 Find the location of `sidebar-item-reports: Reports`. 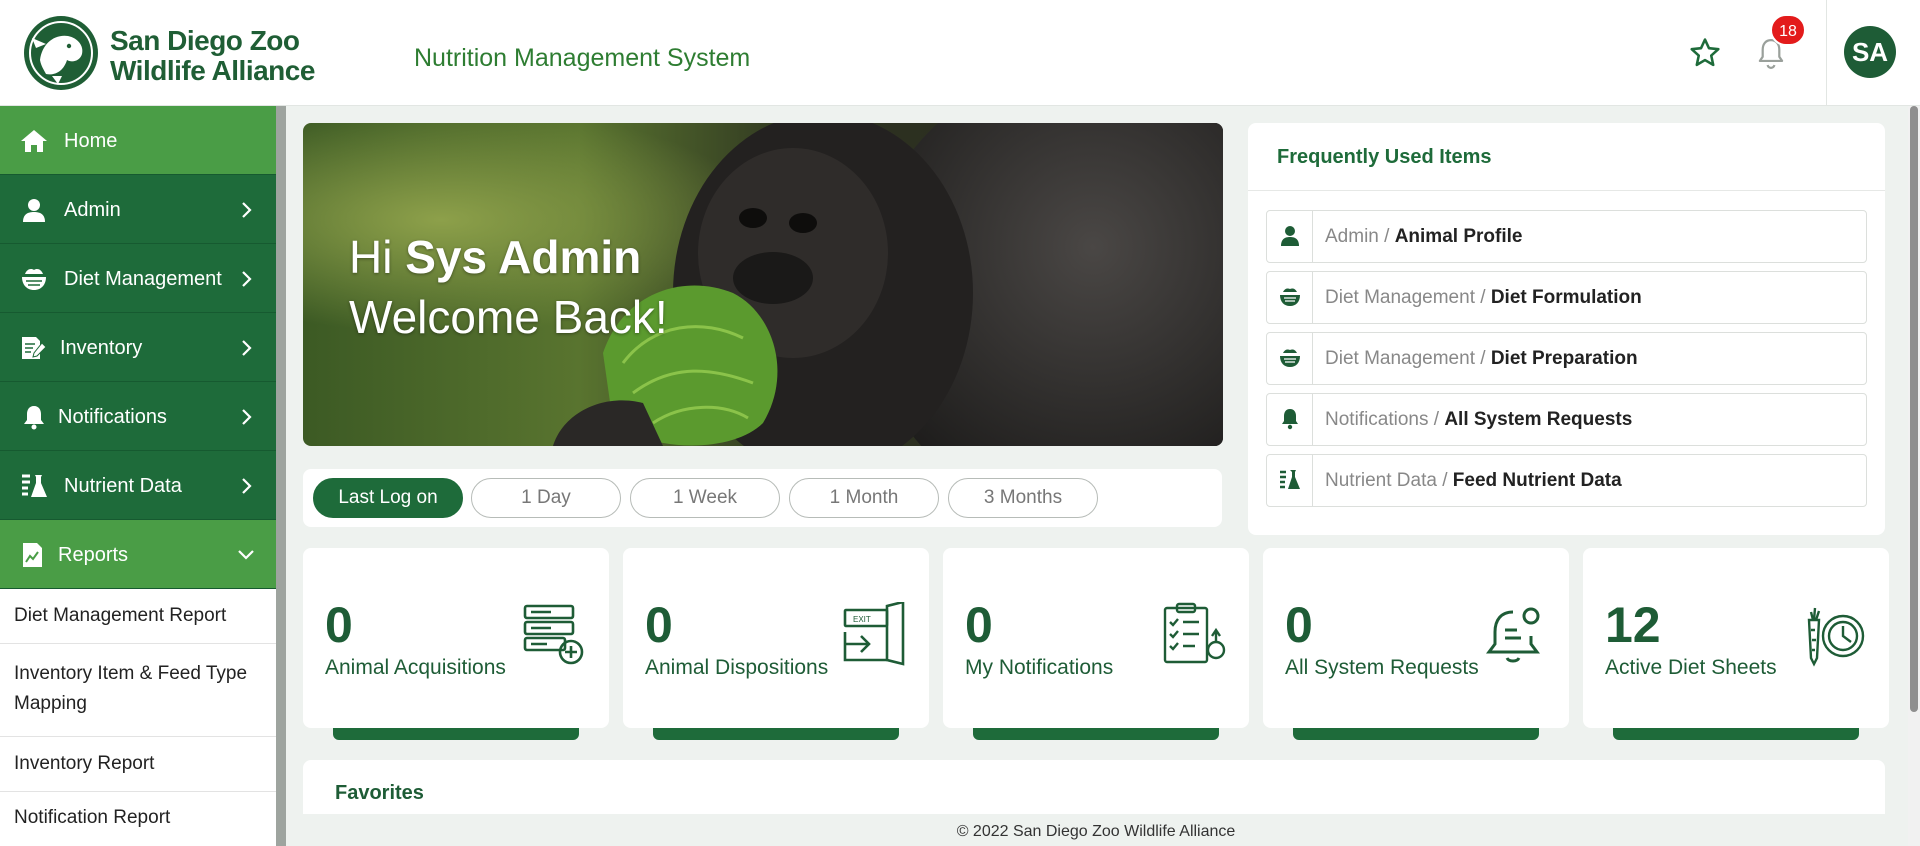

sidebar-item-reports: Reports is located at coordinates (138, 554).